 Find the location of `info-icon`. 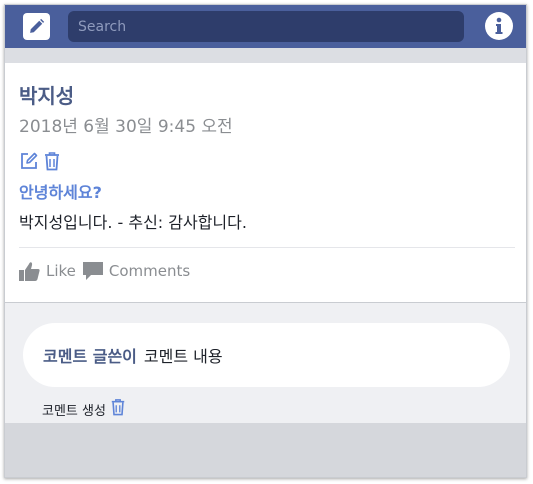

info-icon is located at coordinates (499, 25).